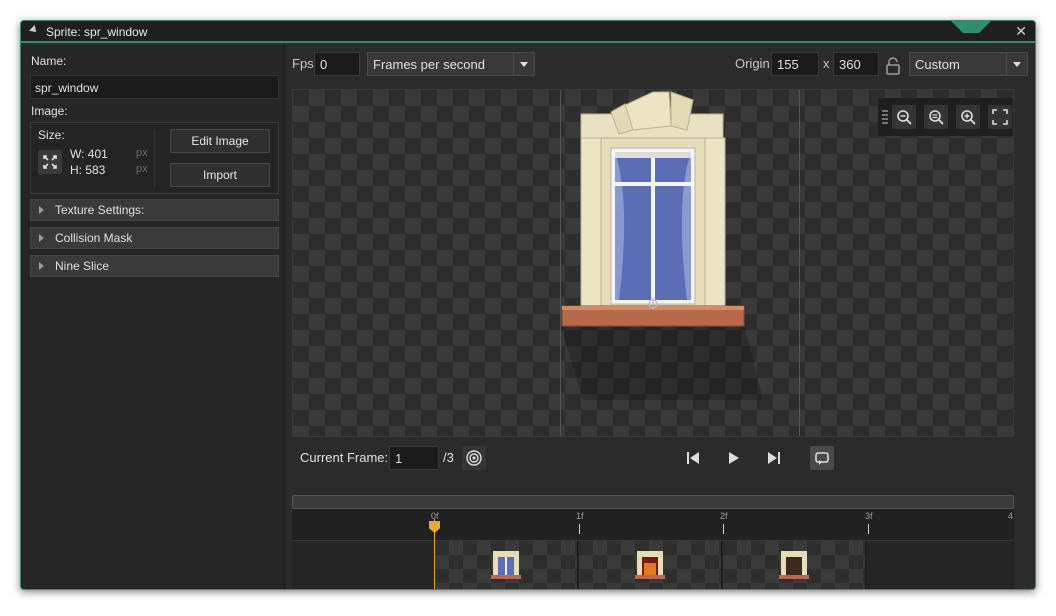 The height and width of the screenshot is (616, 1056). What do you see at coordinates (869, 516) in the screenshot?
I see `tick-label: 3f` at bounding box center [869, 516].